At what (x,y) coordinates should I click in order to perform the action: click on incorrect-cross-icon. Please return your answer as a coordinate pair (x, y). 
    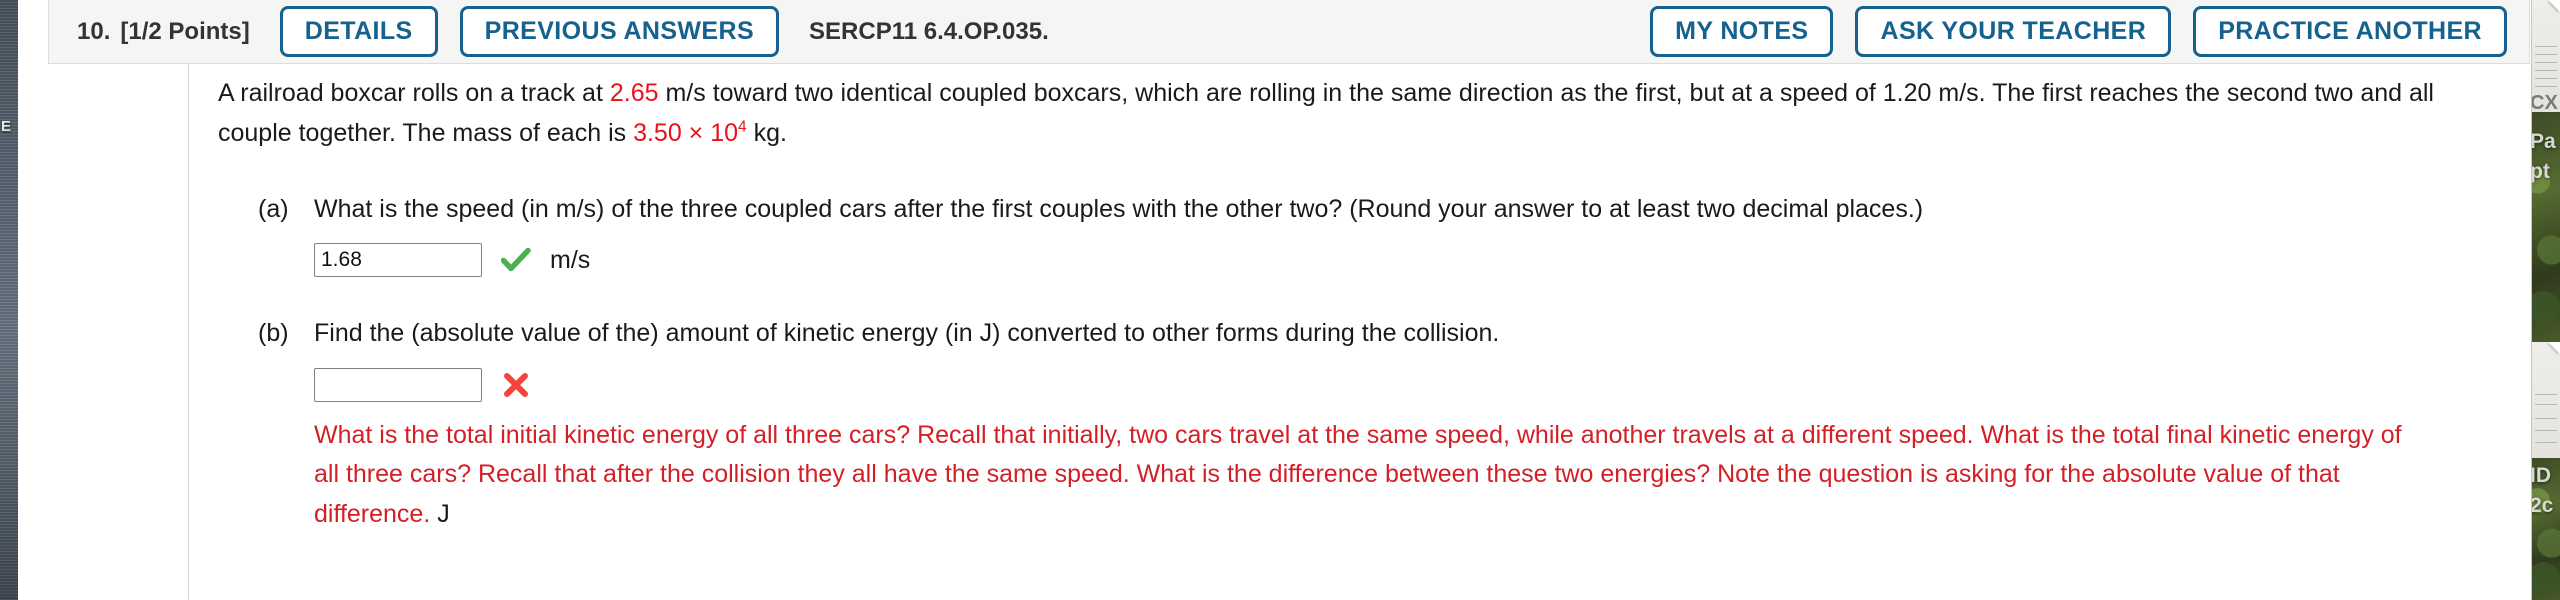
    Looking at the image, I should click on (516, 385).